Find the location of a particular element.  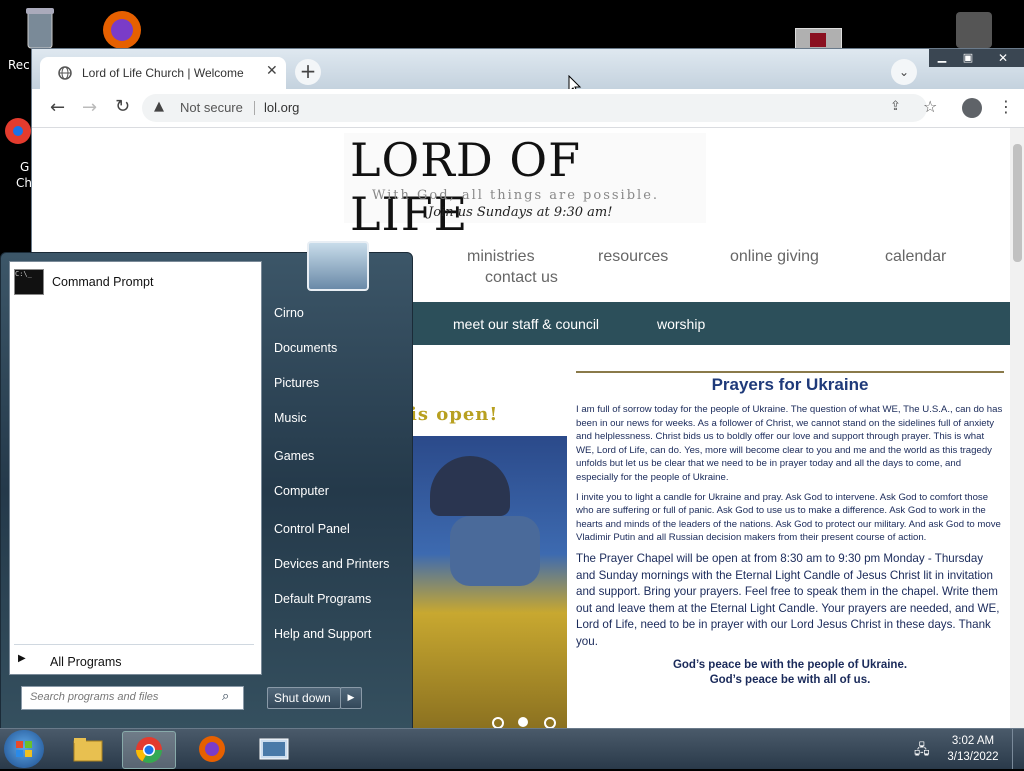

command-prompt-item: C:\_ Command Prompt is located at coordinates (135, 282).